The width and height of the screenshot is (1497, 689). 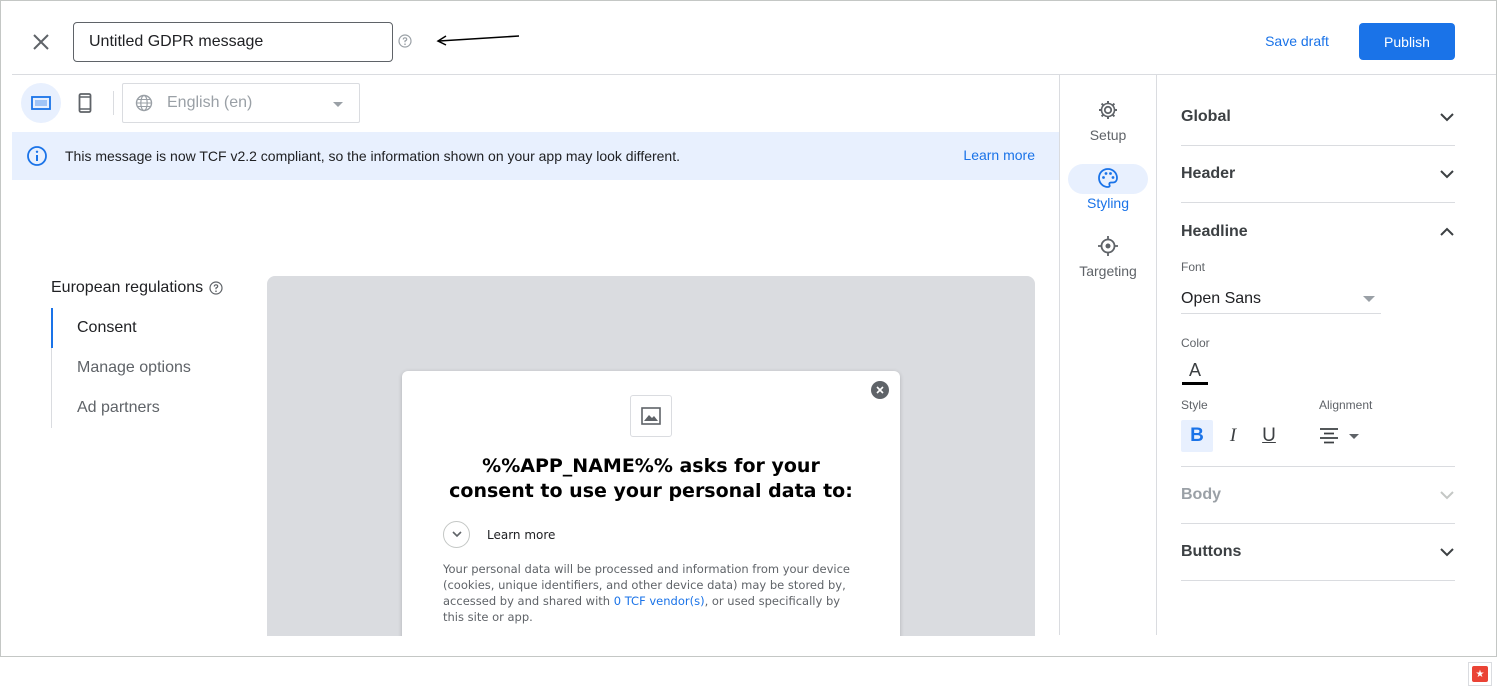 I want to click on alignment-select, so click(x=1345, y=436).